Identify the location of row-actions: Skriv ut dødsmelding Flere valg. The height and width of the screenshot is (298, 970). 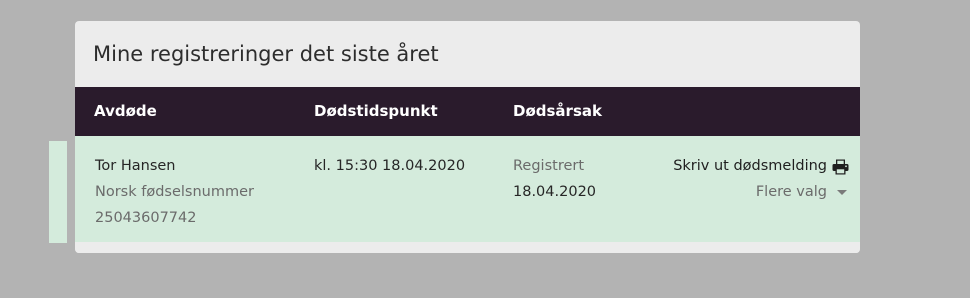
(761, 179).